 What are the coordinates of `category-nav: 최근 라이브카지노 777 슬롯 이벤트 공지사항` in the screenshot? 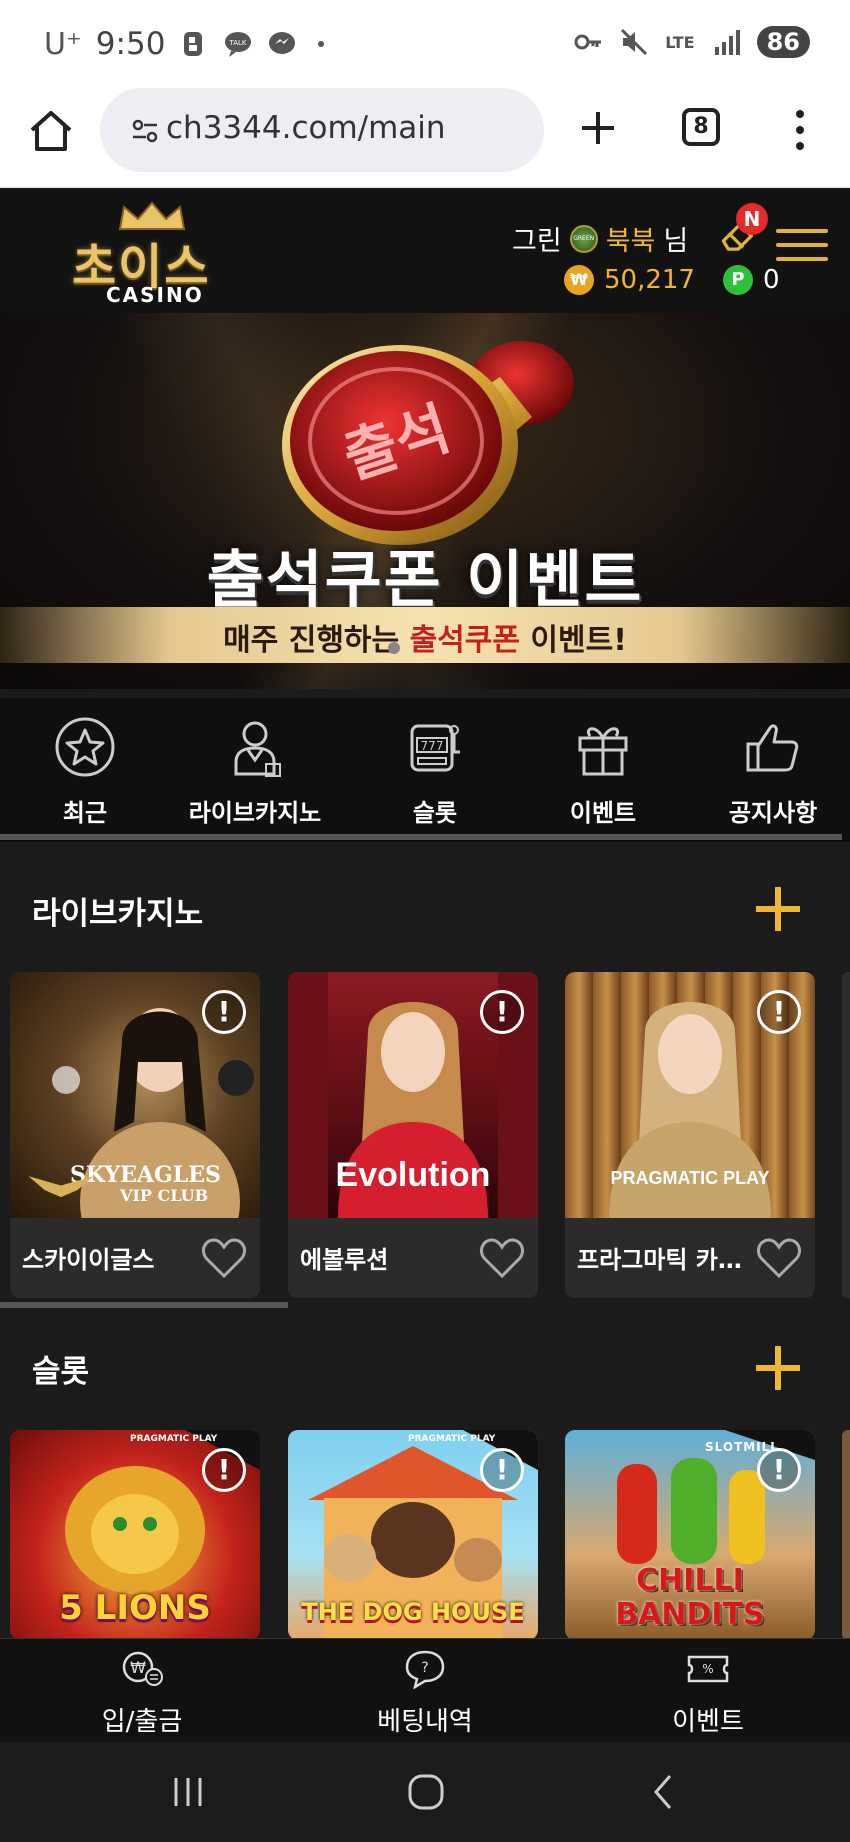 It's located at (425, 770).